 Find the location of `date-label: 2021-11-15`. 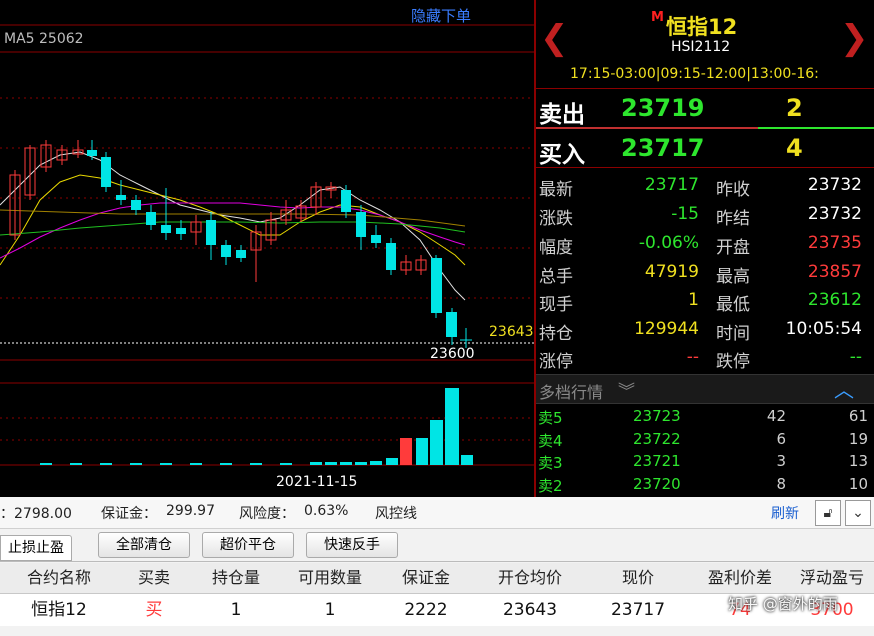

date-label: 2021-11-15 is located at coordinates (317, 482).